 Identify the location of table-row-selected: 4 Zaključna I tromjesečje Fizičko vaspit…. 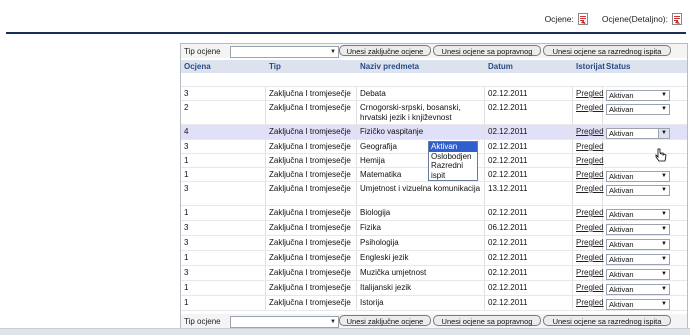
(434, 132).